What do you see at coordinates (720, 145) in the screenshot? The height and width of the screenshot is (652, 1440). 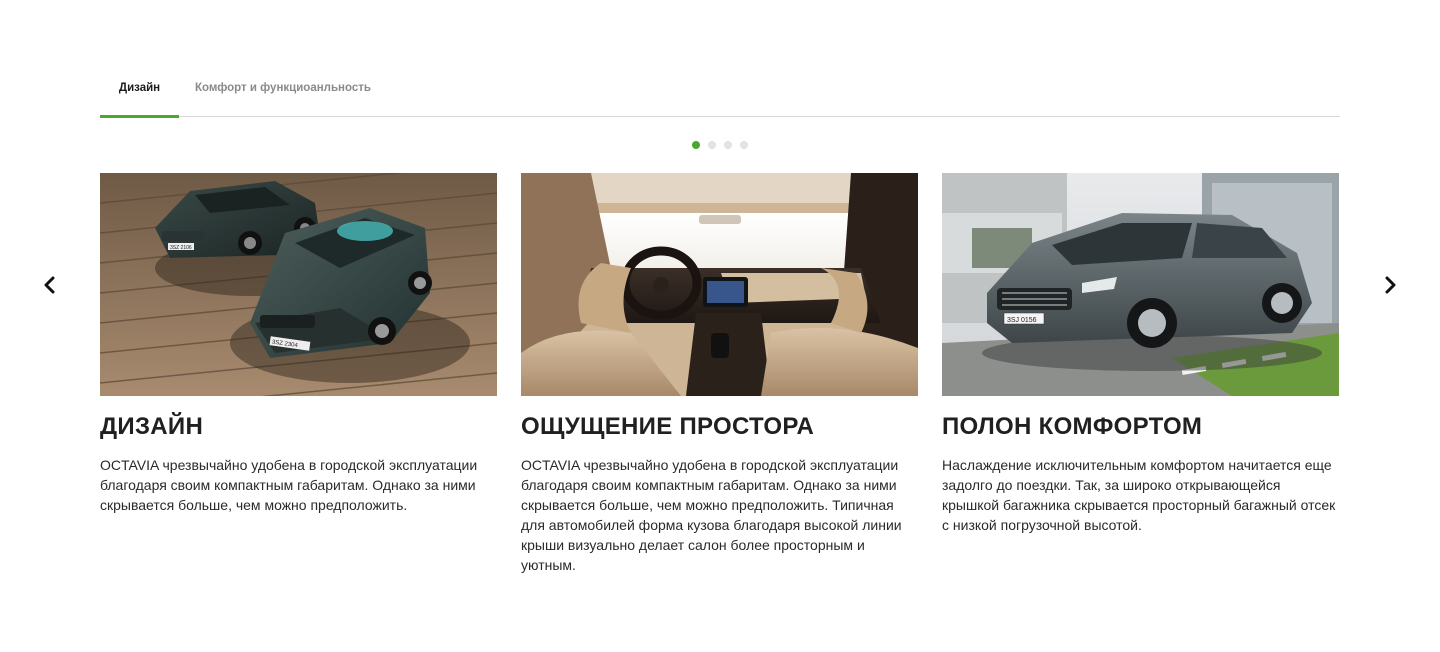 I see `carousel-pagination` at bounding box center [720, 145].